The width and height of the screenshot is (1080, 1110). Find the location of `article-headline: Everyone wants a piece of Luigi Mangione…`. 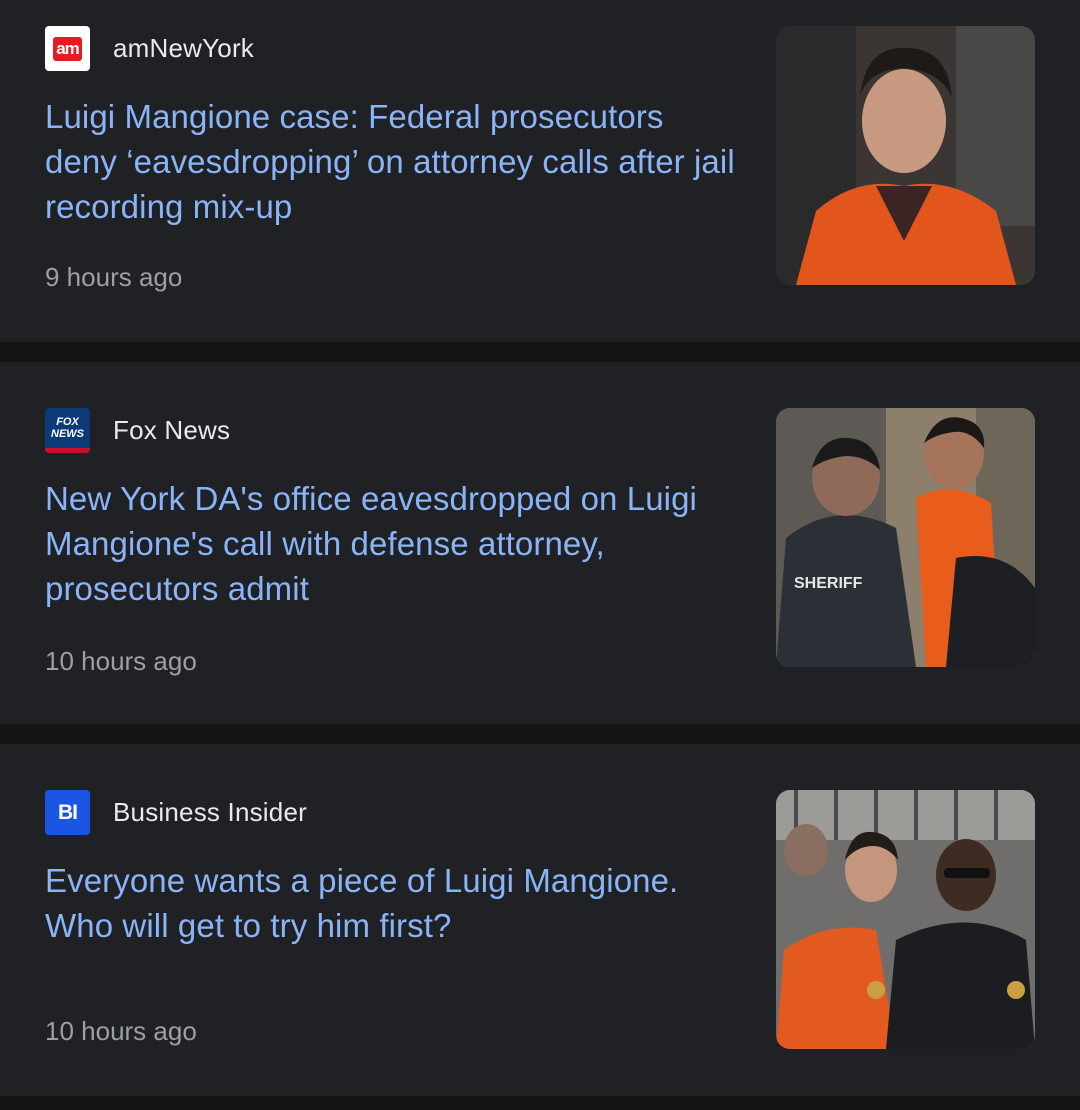

article-headline: Everyone wants a piece of Luigi Mangione… is located at coordinates (390, 903).